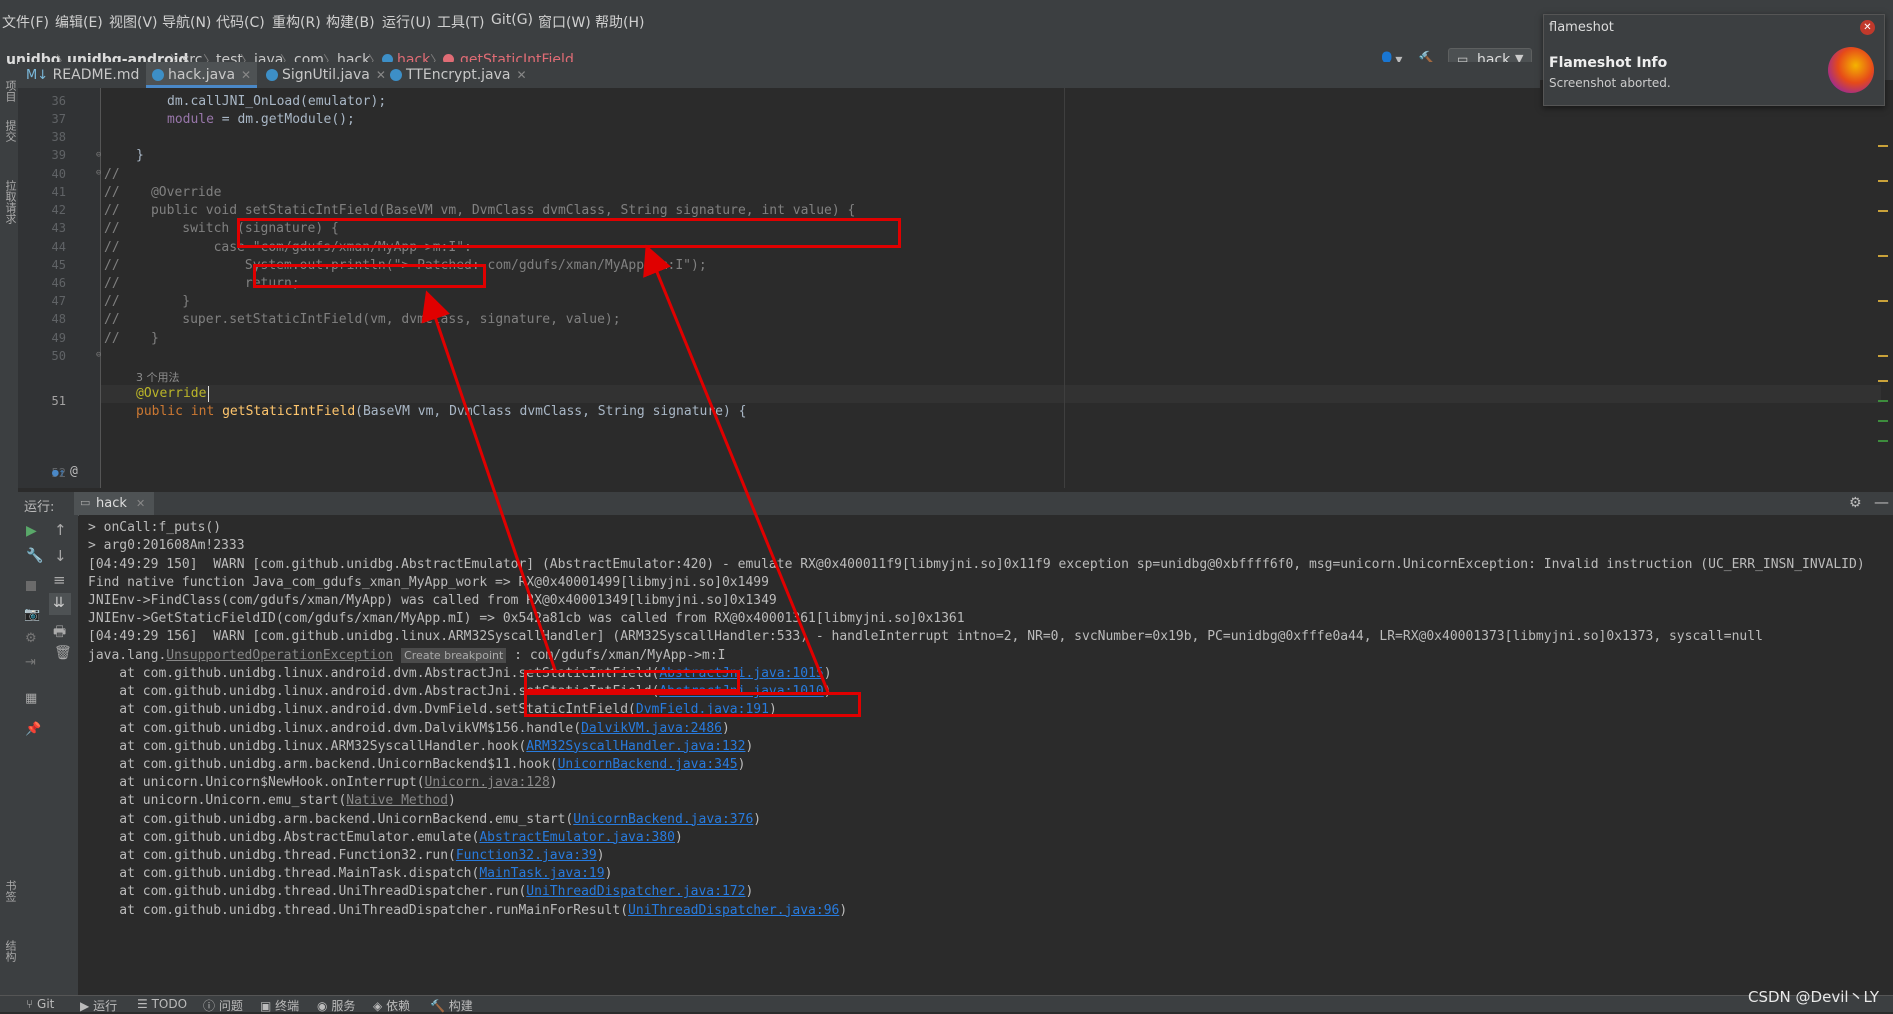  What do you see at coordinates (202, 75) in the screenshot?
I see `tab-hack-java: hack.java ✕` at bounding box center [202, 75].